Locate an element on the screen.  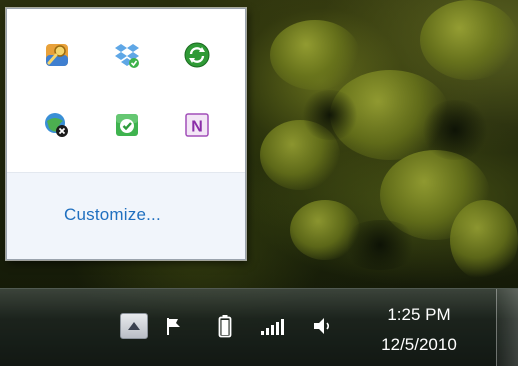
show-hidden-icons-button is located at coordinates (134, 326).